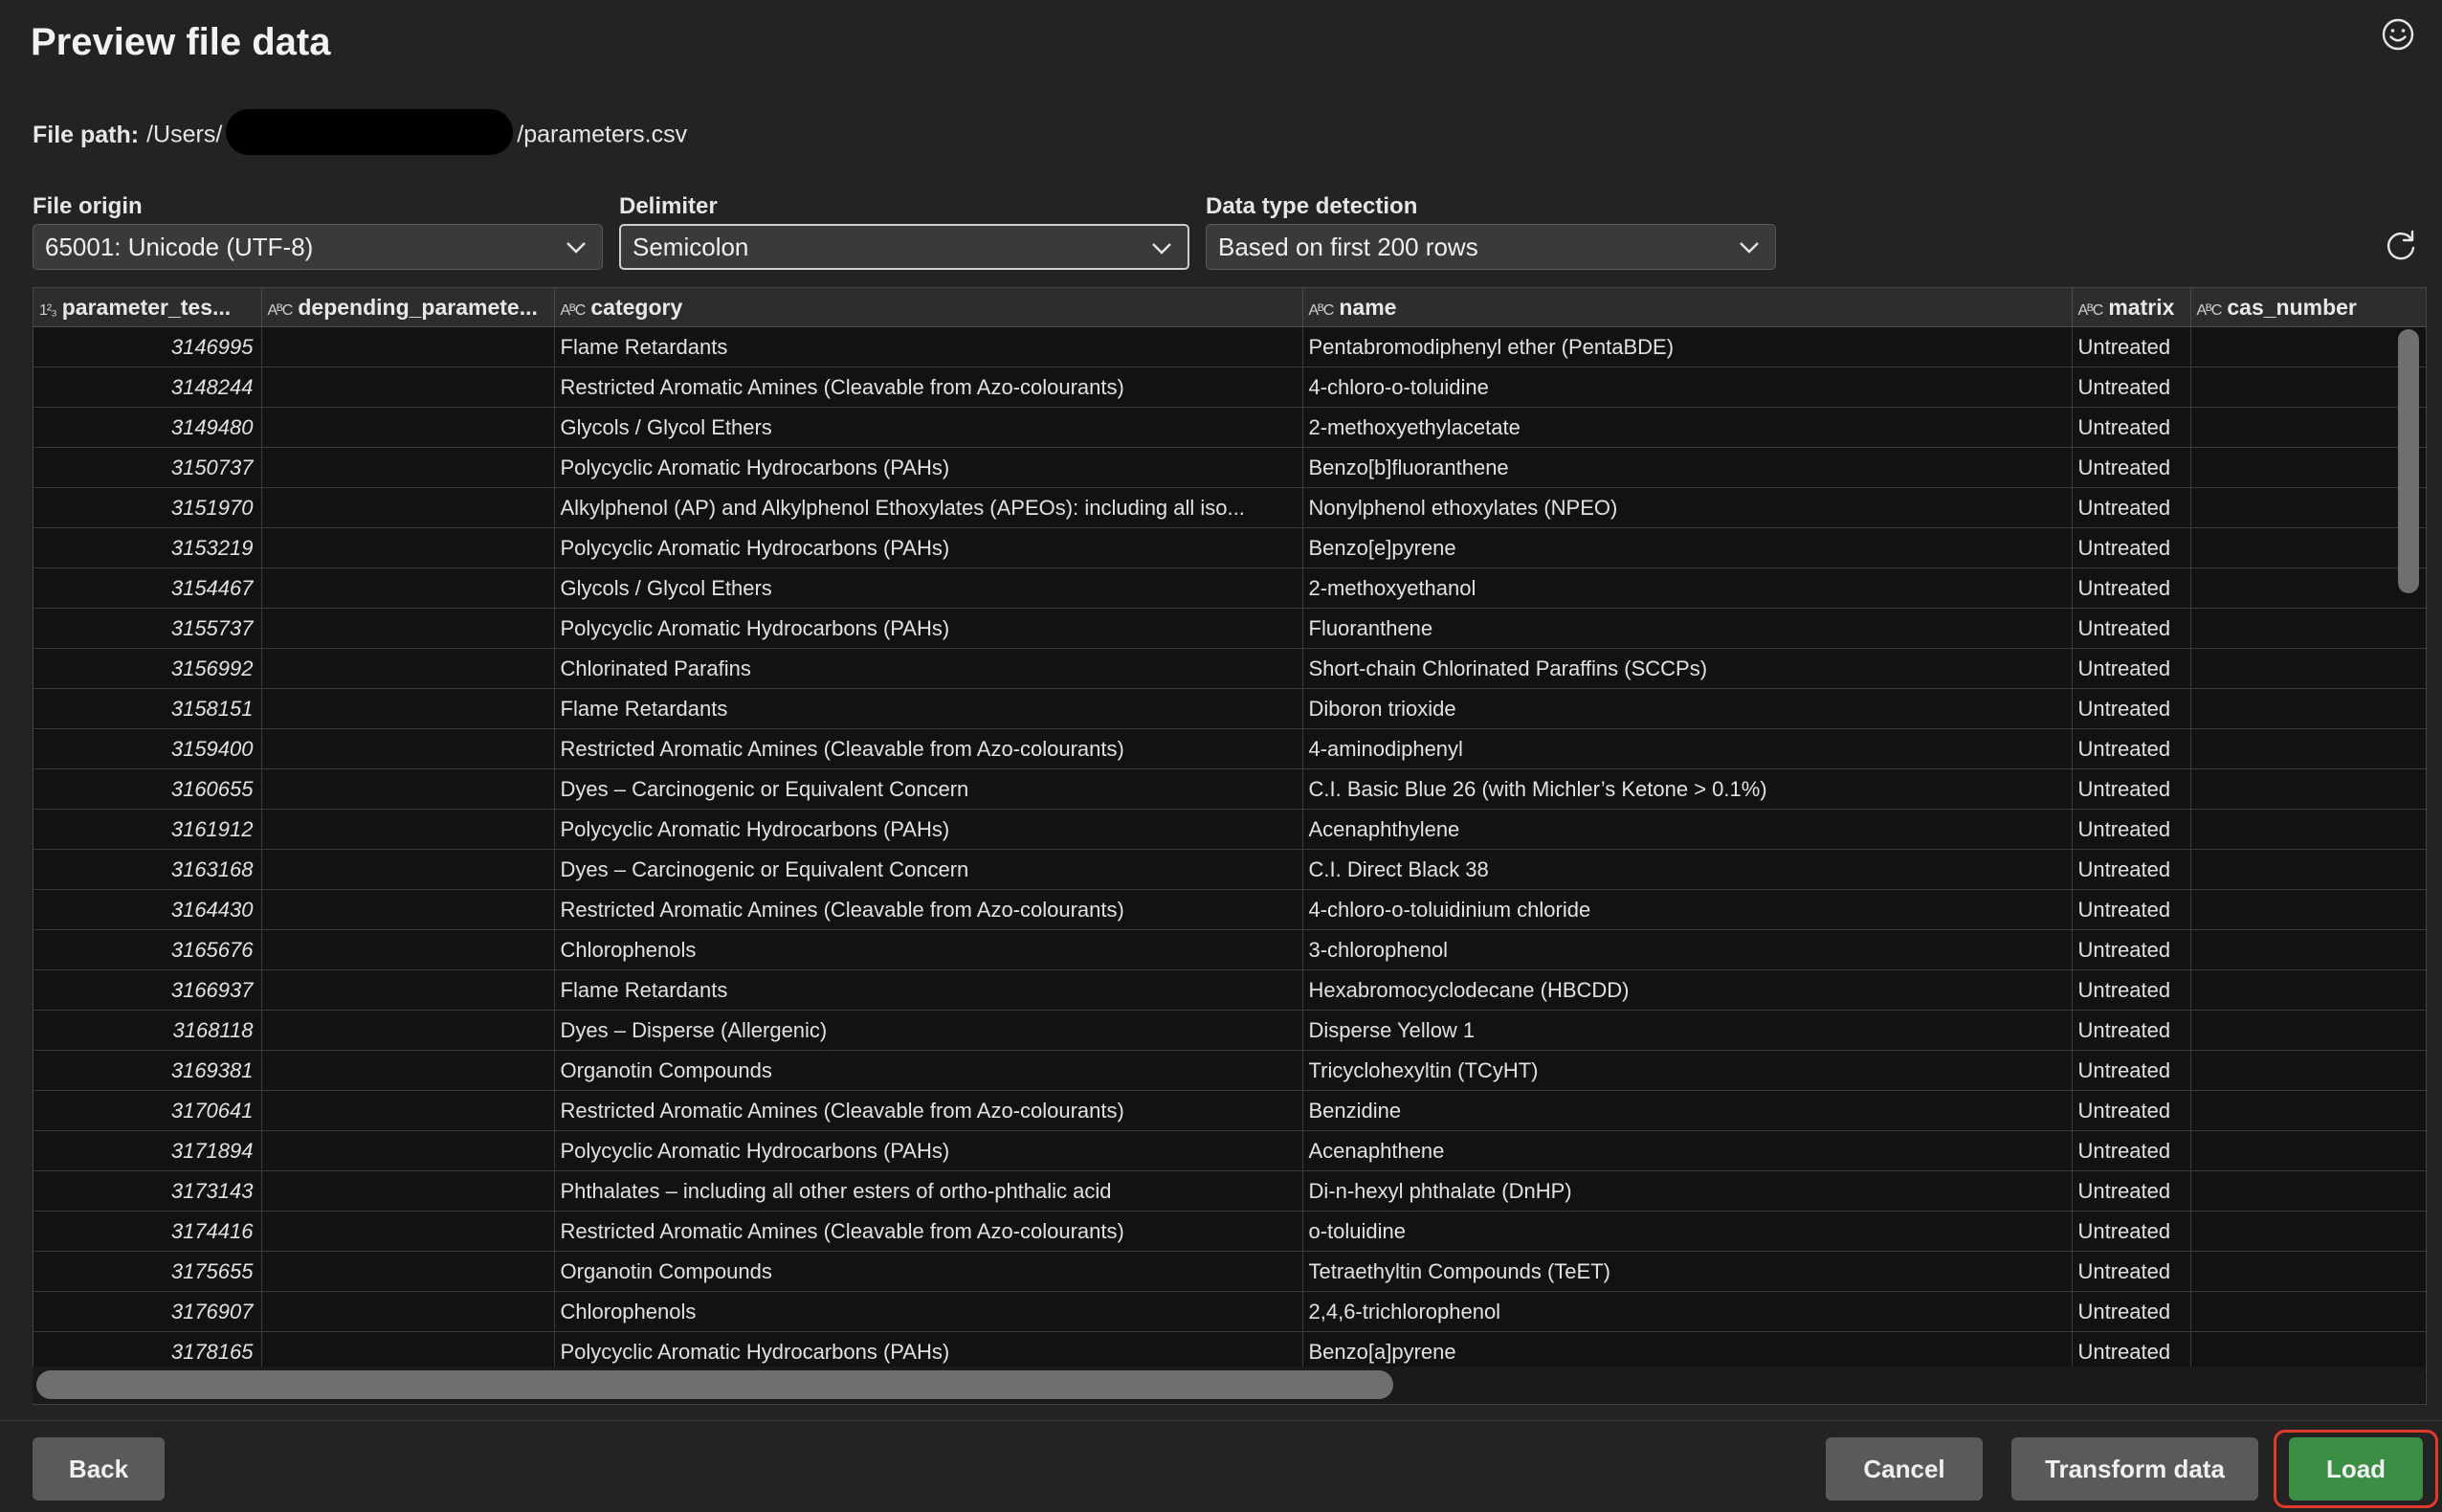 This screenshot has height=1512, width=2442. What do you see at coordinates (1687, 507) in the screenshot?
I see `table-cell: Nonylphenol ethoxylates (NPEO)` at bounding box center [1687, 507].